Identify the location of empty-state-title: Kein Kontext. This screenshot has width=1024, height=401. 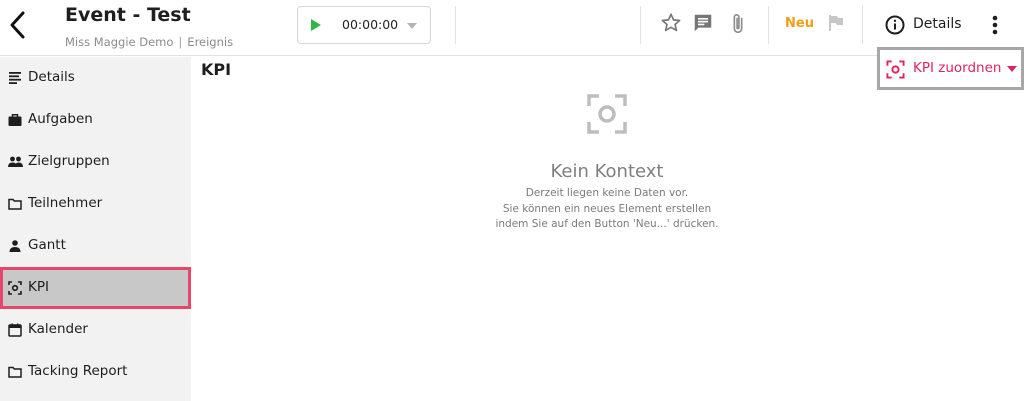
(607, 171).